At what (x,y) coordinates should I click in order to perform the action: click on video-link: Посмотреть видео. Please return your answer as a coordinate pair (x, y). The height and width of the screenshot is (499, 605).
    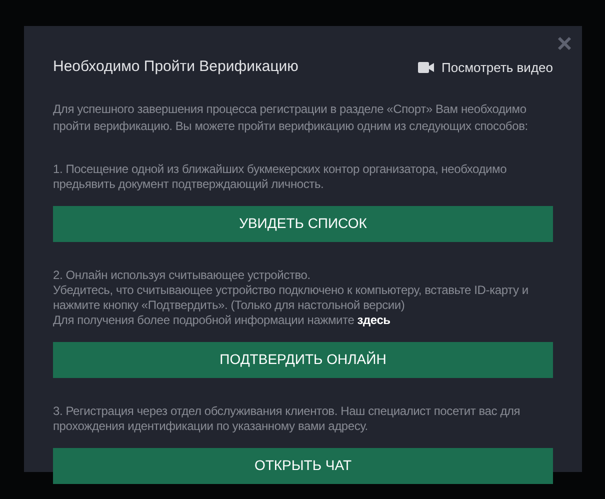
    Looking at the image, I should click on (485, 67).